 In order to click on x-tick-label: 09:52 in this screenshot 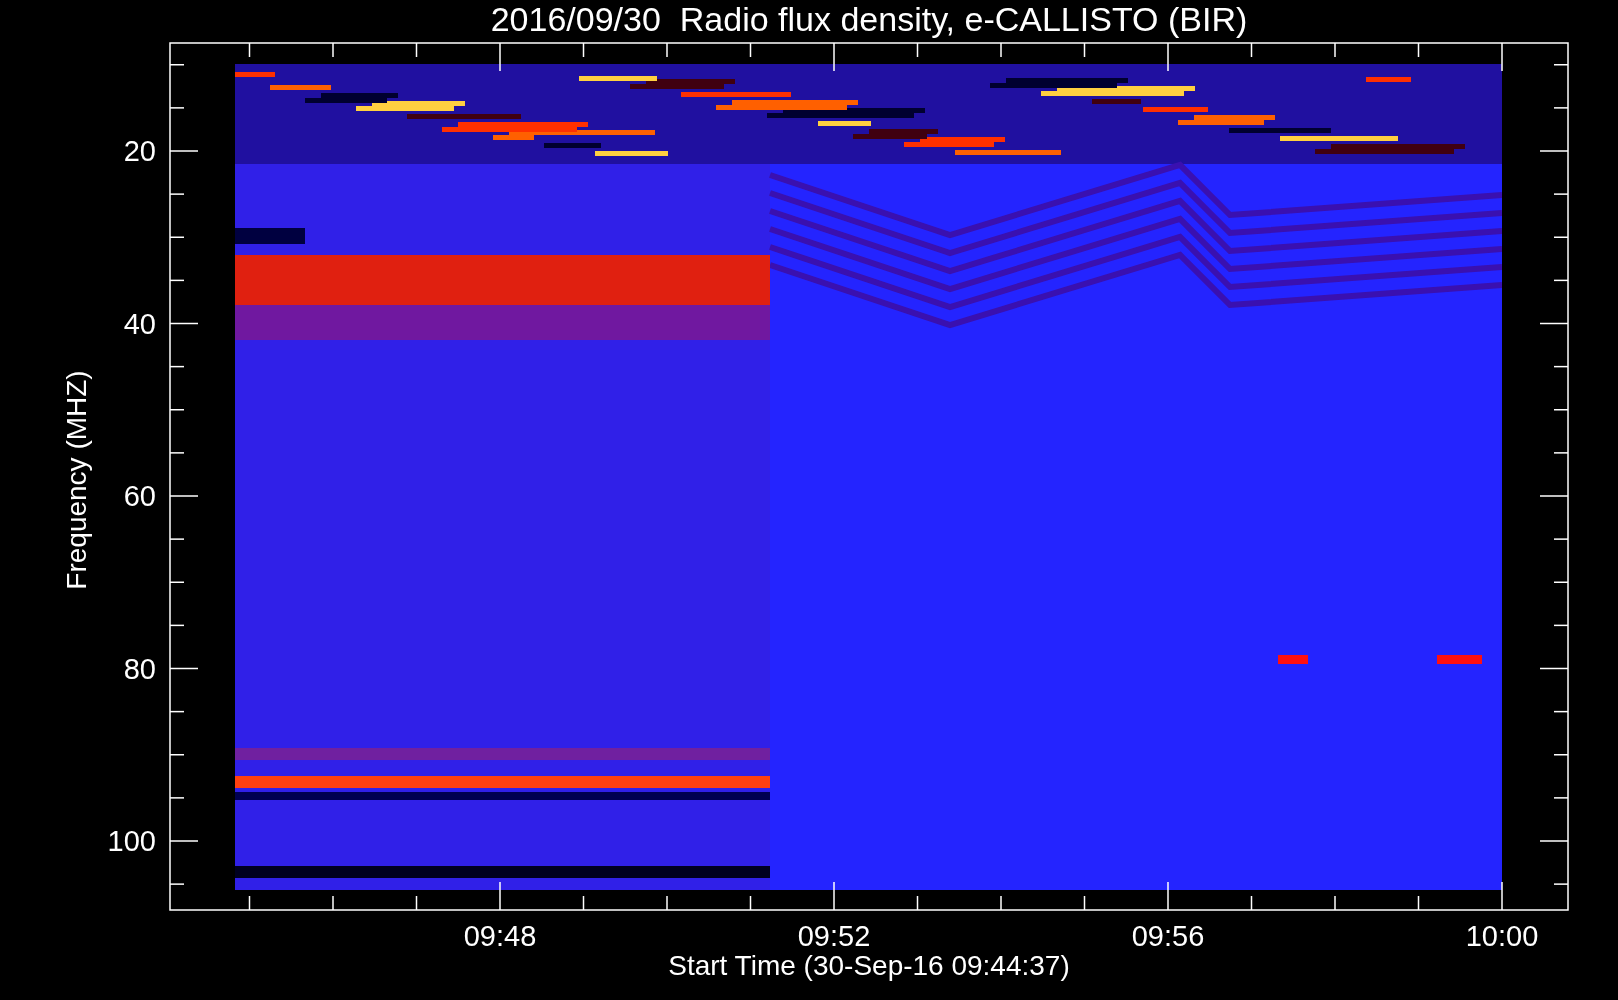, I will do `click(834, 936)`.